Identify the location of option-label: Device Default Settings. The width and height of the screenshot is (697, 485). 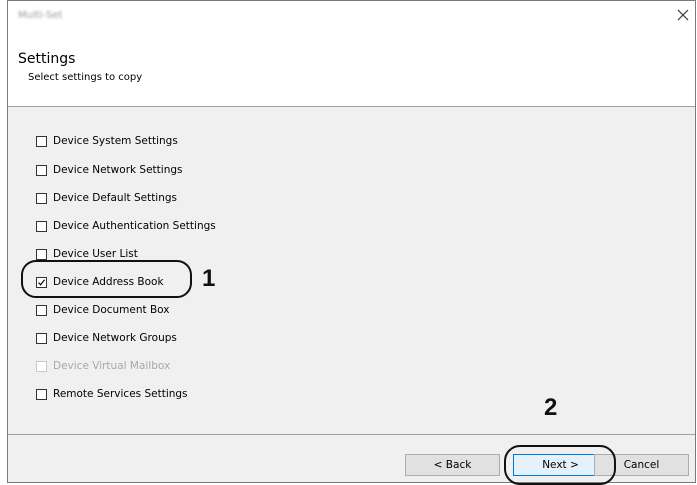
(115, 198).